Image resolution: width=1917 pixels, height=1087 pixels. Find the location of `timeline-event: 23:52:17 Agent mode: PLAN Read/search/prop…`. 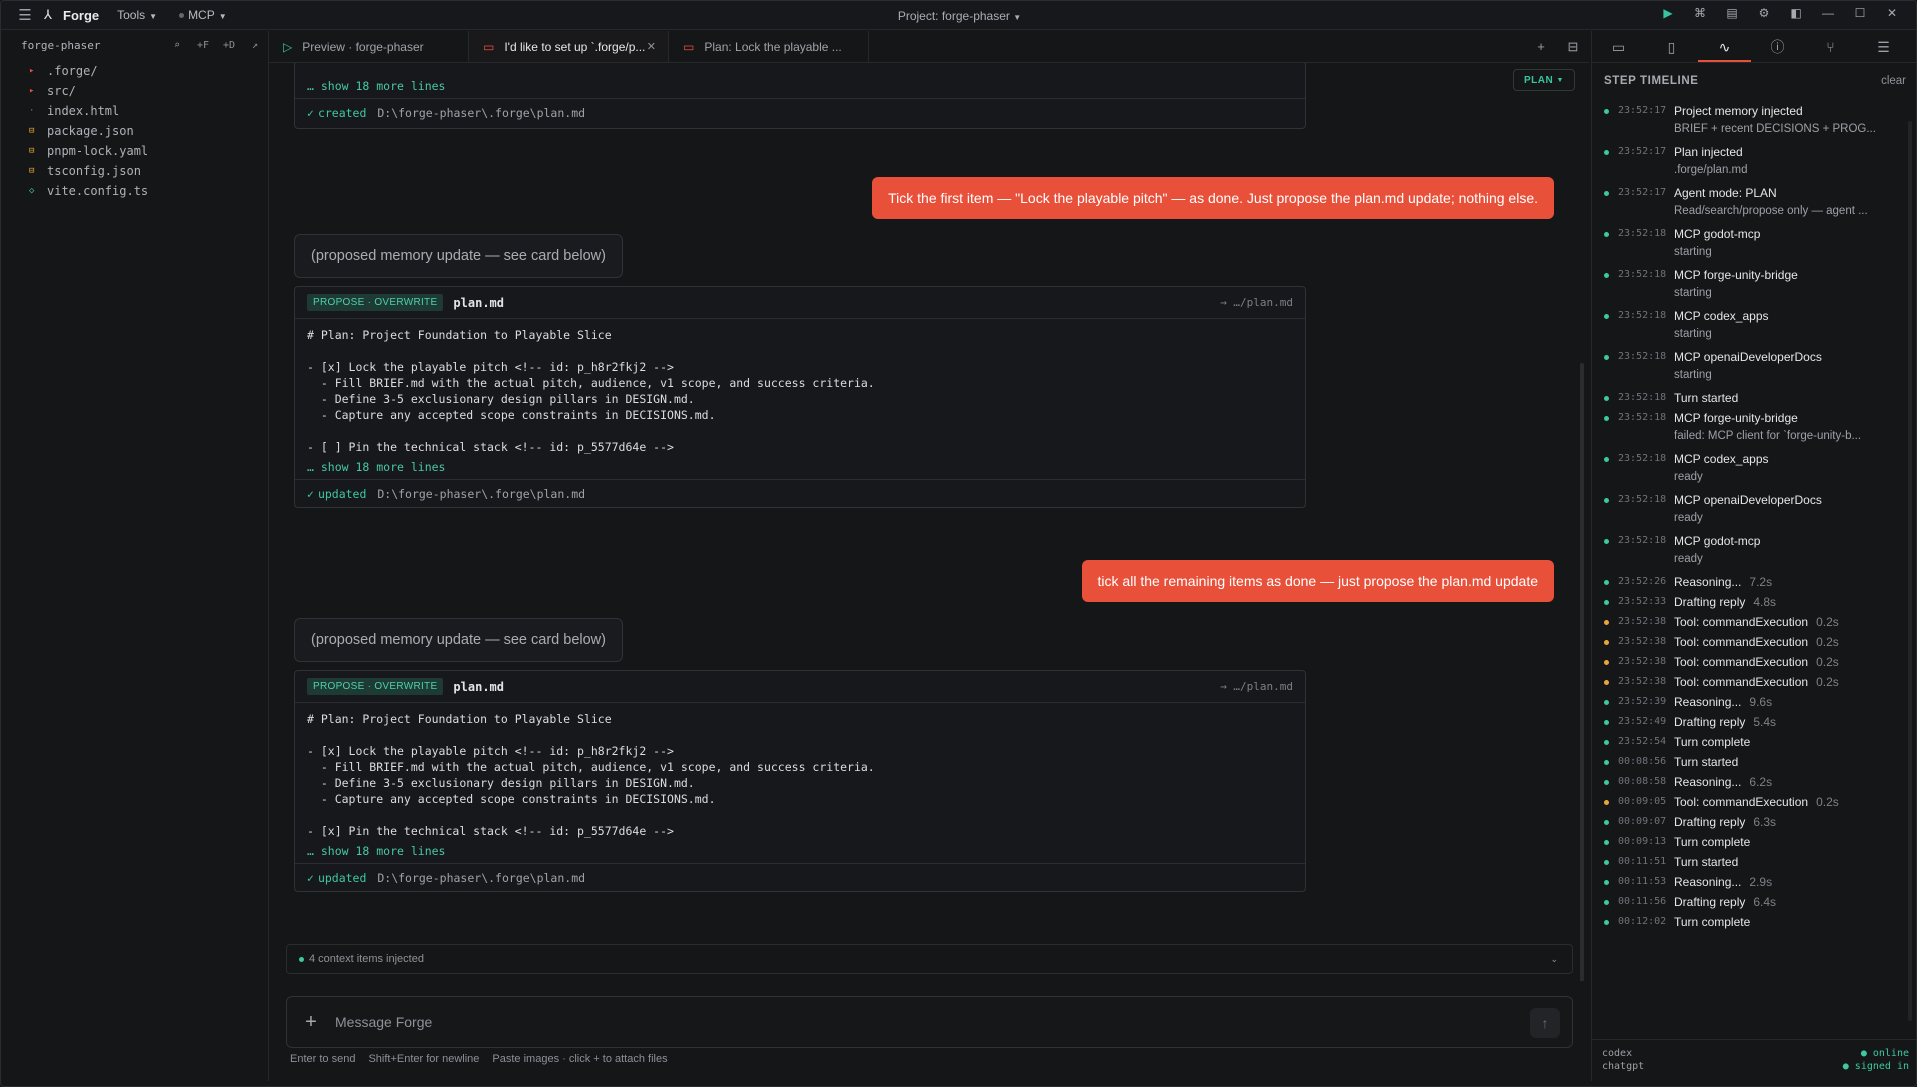

timeline-event: 23:52:17 Agent mode: PLAN Read/search/prop… is located at coordinates (1751, 203).